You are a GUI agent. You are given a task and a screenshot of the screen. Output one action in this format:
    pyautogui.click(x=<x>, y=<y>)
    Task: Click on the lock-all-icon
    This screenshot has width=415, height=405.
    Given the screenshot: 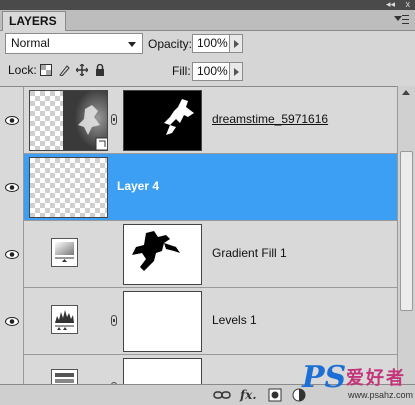 What is the action you would take?
    pyautogui.click(x=100, y=70)
    